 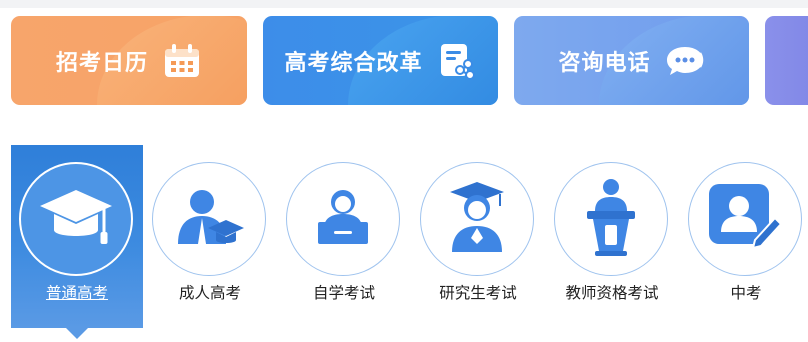 I want to click on calendar-icon, so click(x=182, y=61).